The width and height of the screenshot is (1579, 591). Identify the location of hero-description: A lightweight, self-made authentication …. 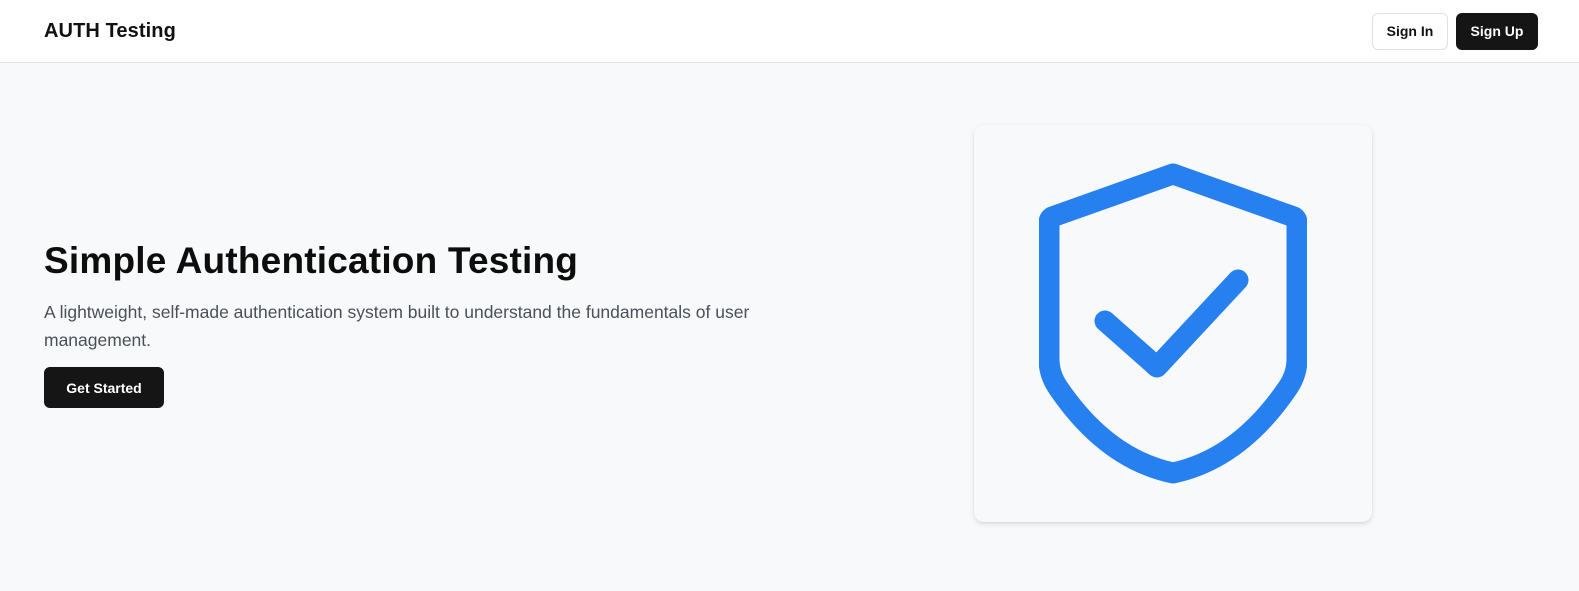
(397, 326).